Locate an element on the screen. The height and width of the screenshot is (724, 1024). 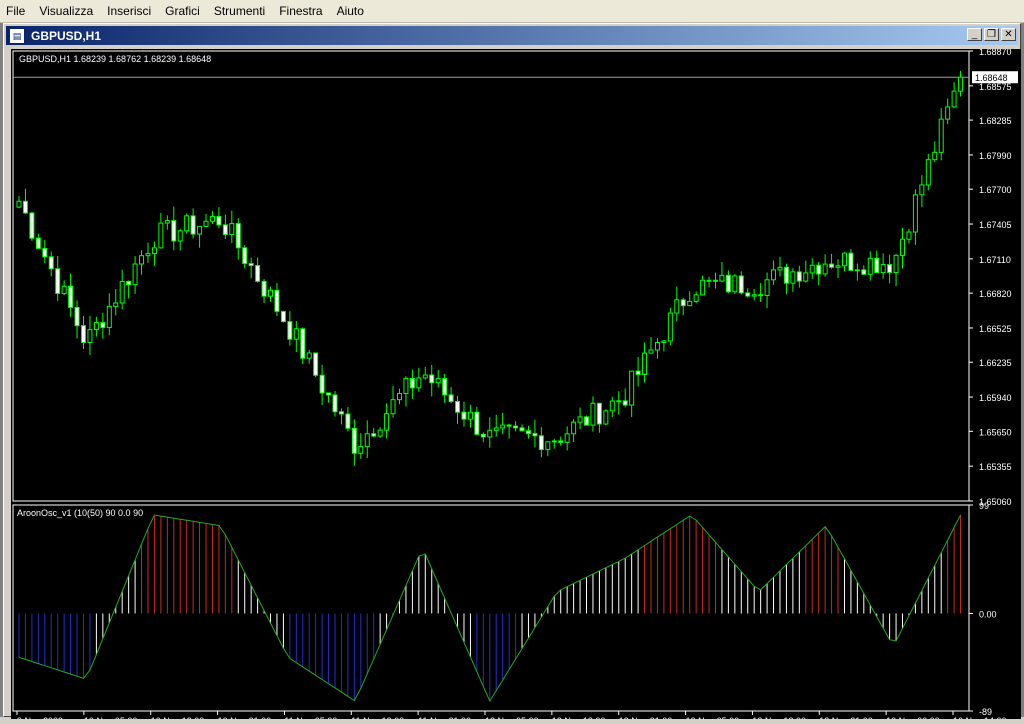
menu-visualizza: Visualizza is located at coordinates (67, 11).